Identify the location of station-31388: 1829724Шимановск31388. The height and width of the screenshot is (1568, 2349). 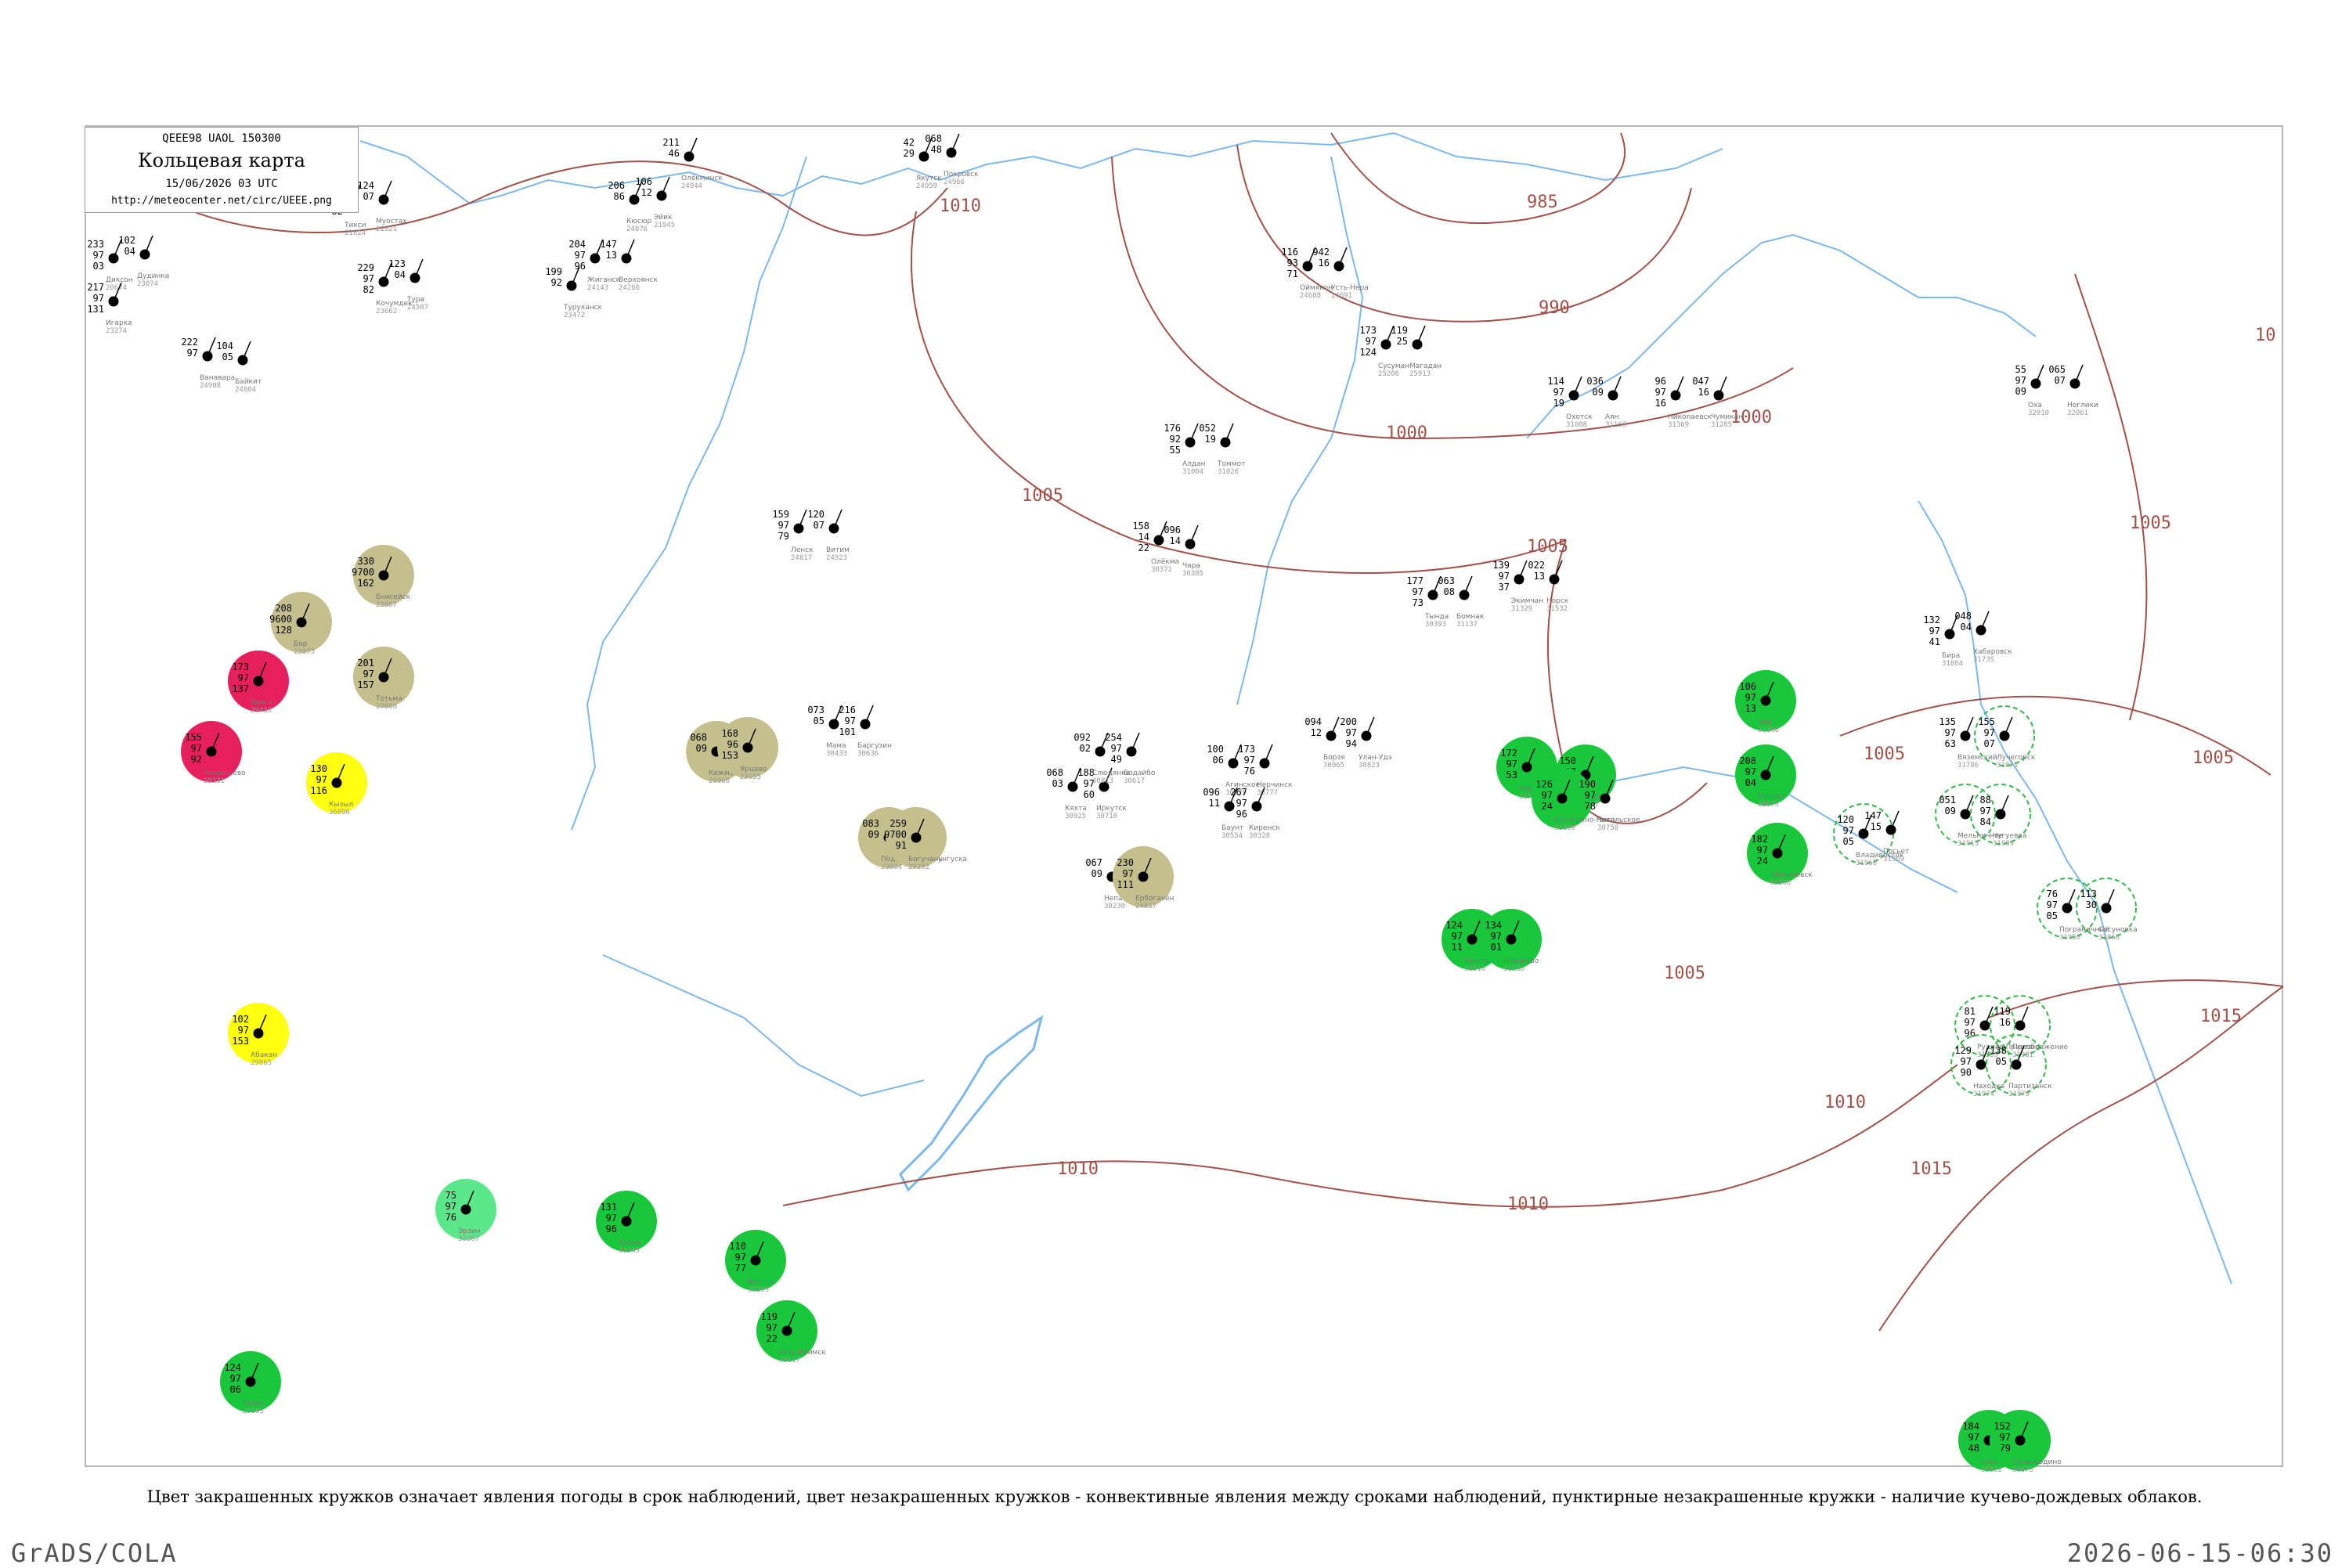
(1780, 855).